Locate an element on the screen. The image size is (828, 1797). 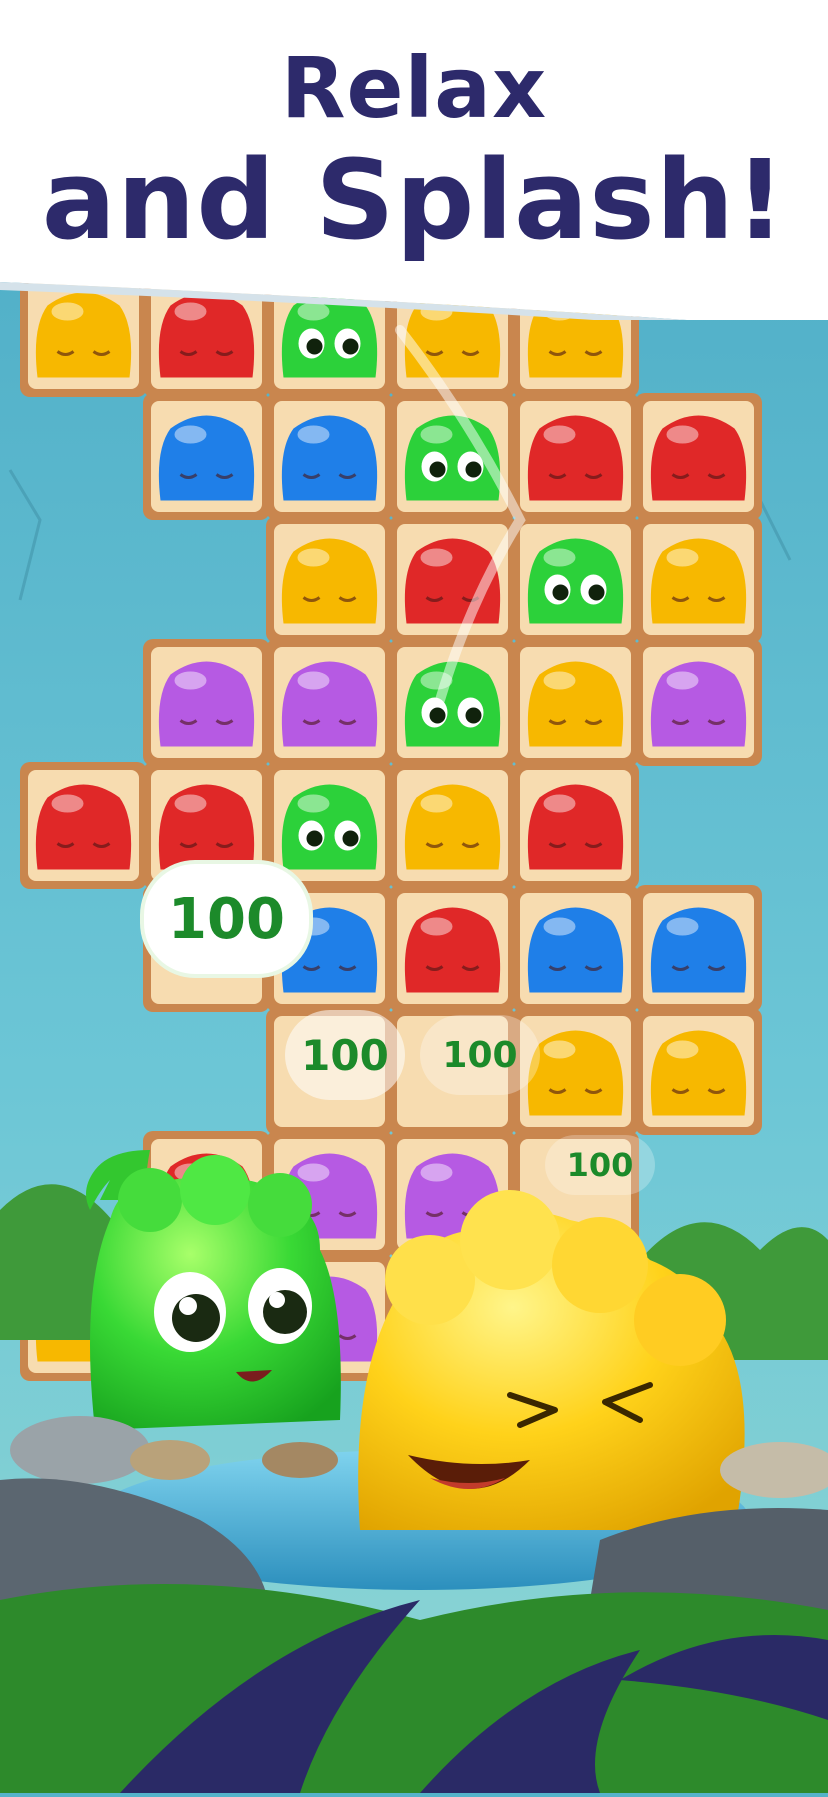
title-line-1: Relax is located at coordinates (414, 88).